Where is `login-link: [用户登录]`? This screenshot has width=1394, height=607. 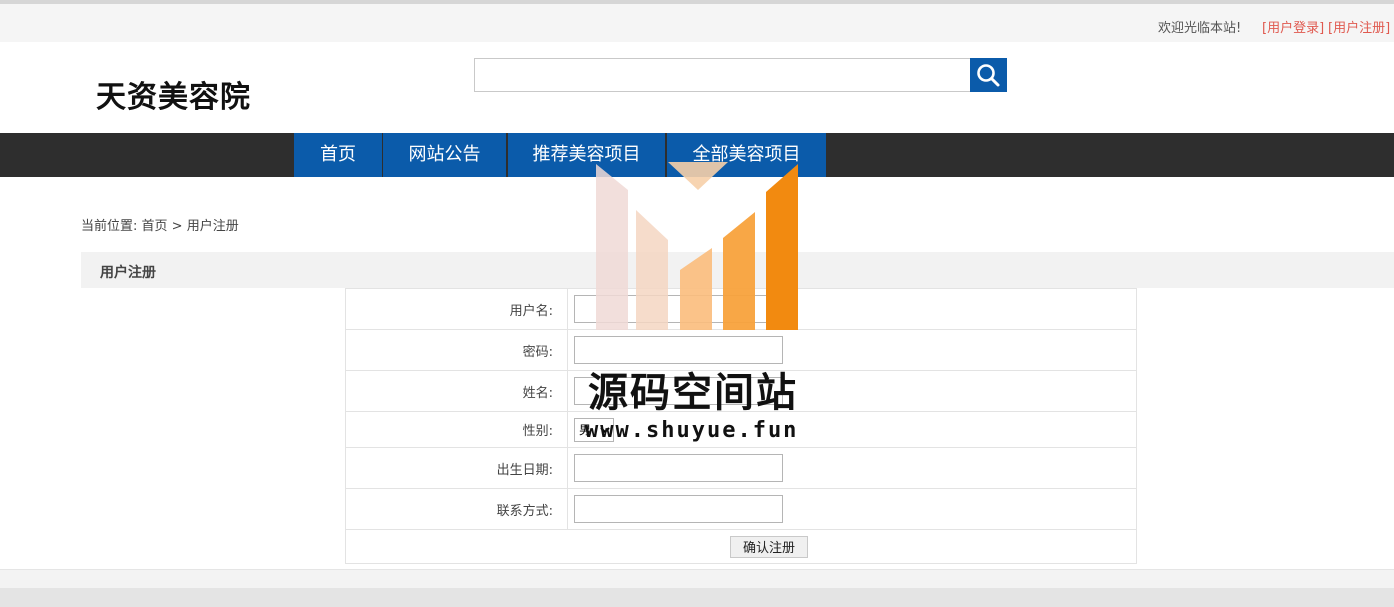 login-link: [用户登录] is located at coordinates (1293, 26).